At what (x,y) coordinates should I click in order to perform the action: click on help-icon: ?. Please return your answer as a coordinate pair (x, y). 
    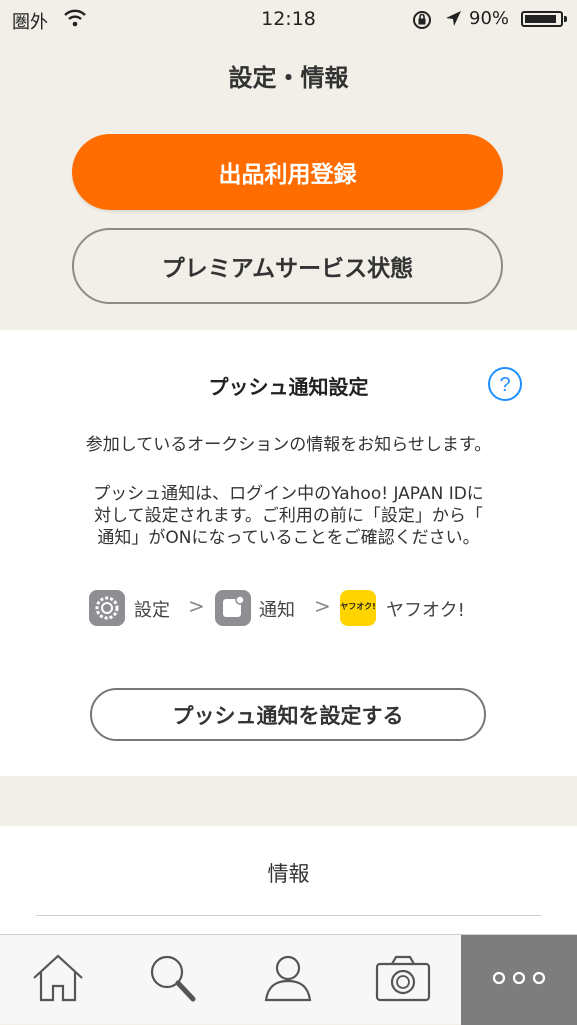
    Looking at the image, I should click on (505, 386).